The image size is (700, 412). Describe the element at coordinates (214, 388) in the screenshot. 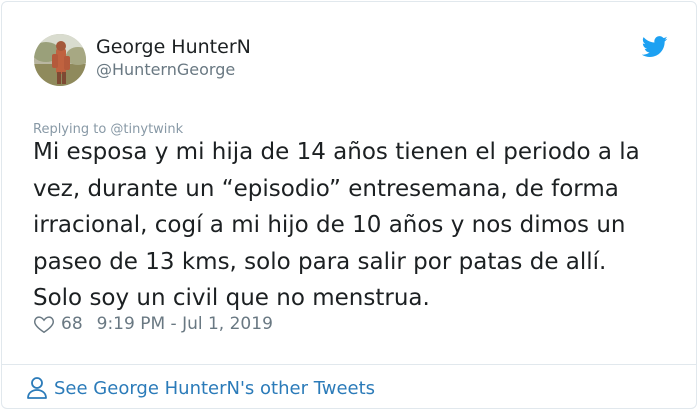

I see `see-other-tweets-label: See George HunterN's other Tweets` at that location.